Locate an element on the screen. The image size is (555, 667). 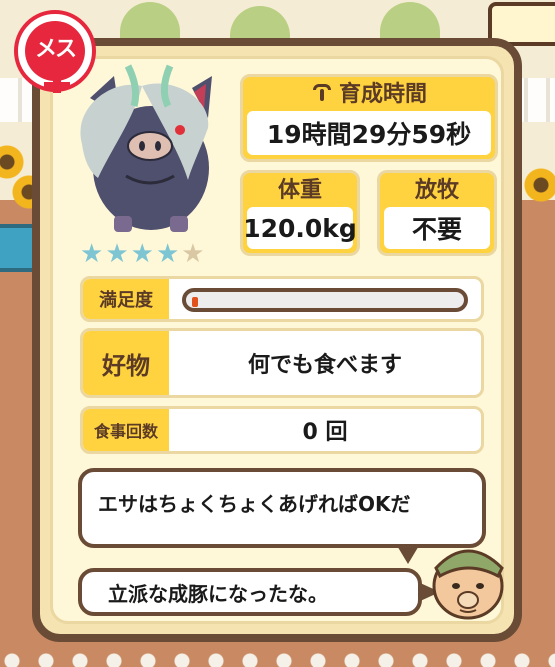
grazing-box: 放牧 不要 is located at coordinates (437, 213).